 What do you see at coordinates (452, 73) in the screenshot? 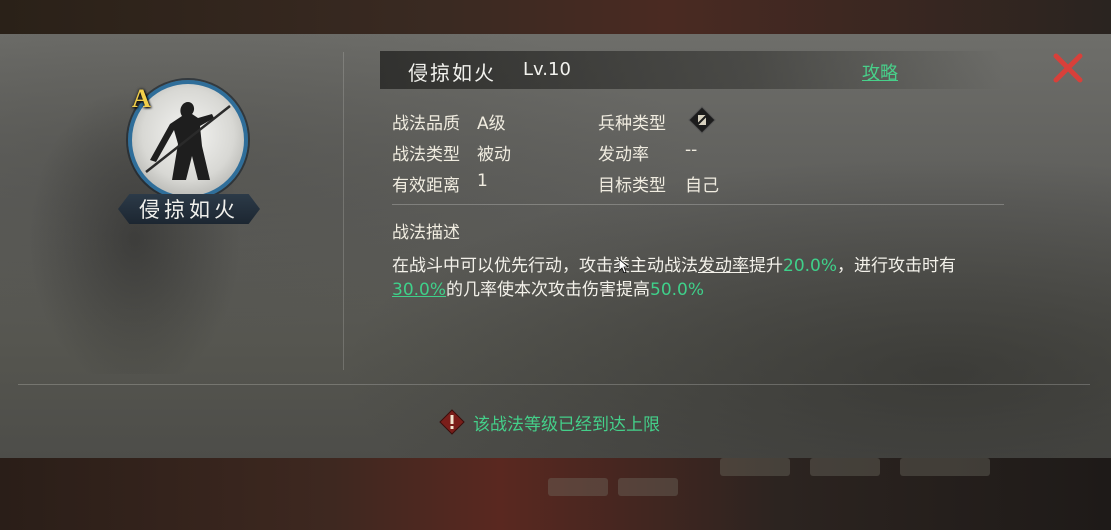
I see `skill-title: 侵掠如火` at bounding box center [452, 73].